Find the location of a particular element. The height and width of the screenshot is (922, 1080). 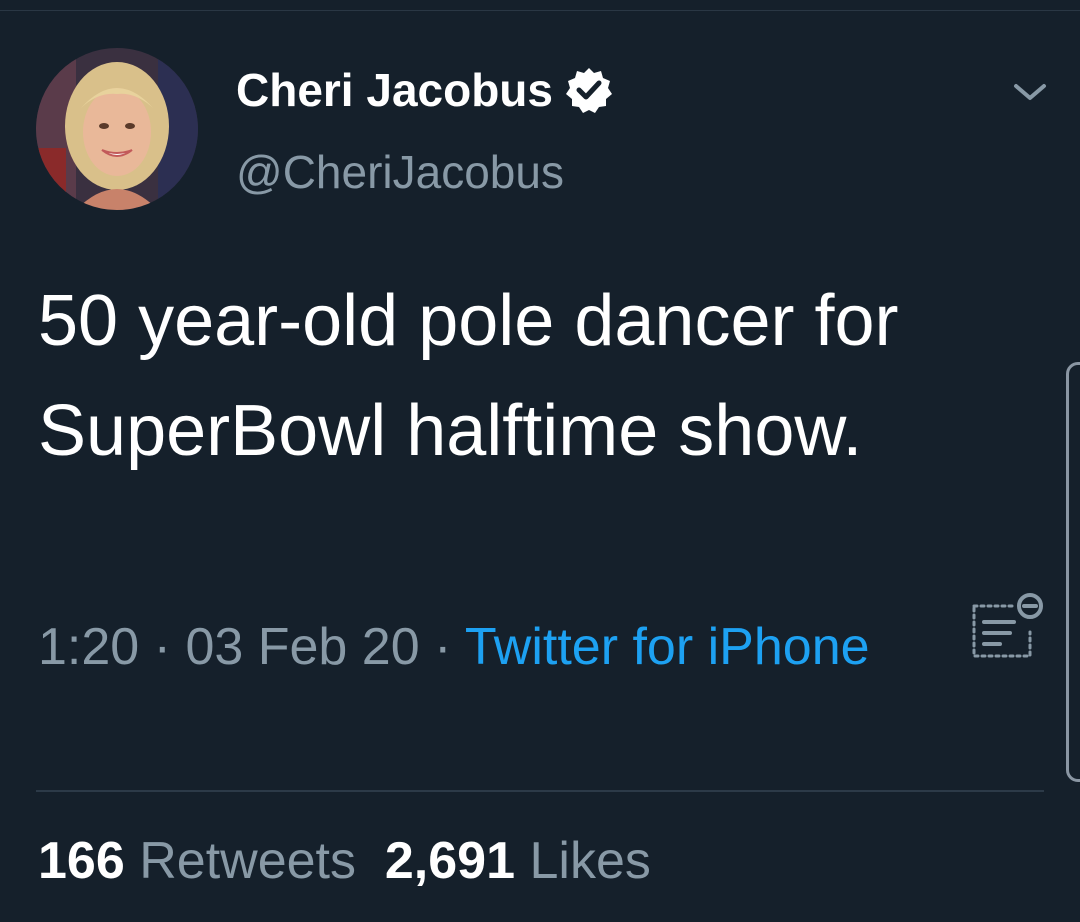

scrollbar is located at coordinates (1073, 572).